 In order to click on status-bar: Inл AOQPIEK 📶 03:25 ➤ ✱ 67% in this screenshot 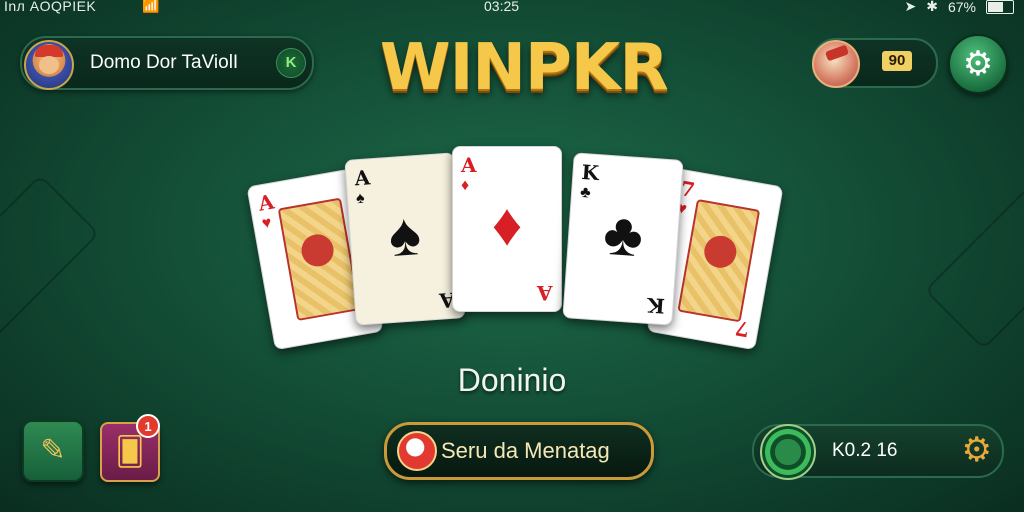, I will do `click(512, 9)`.